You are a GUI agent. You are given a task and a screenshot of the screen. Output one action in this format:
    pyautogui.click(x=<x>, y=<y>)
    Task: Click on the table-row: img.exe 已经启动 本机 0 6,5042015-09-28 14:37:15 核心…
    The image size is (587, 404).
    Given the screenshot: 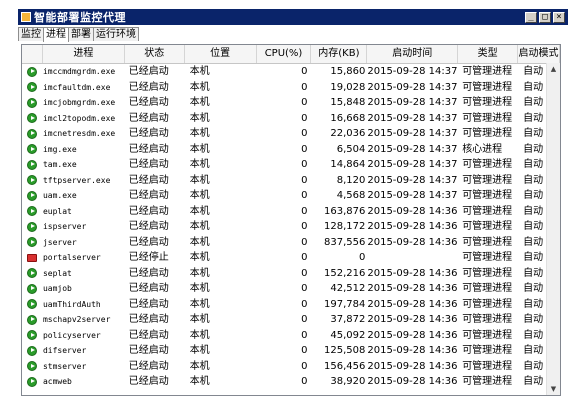 What is the action you would take?
    pyautogui.click(x=291, y=150)
    